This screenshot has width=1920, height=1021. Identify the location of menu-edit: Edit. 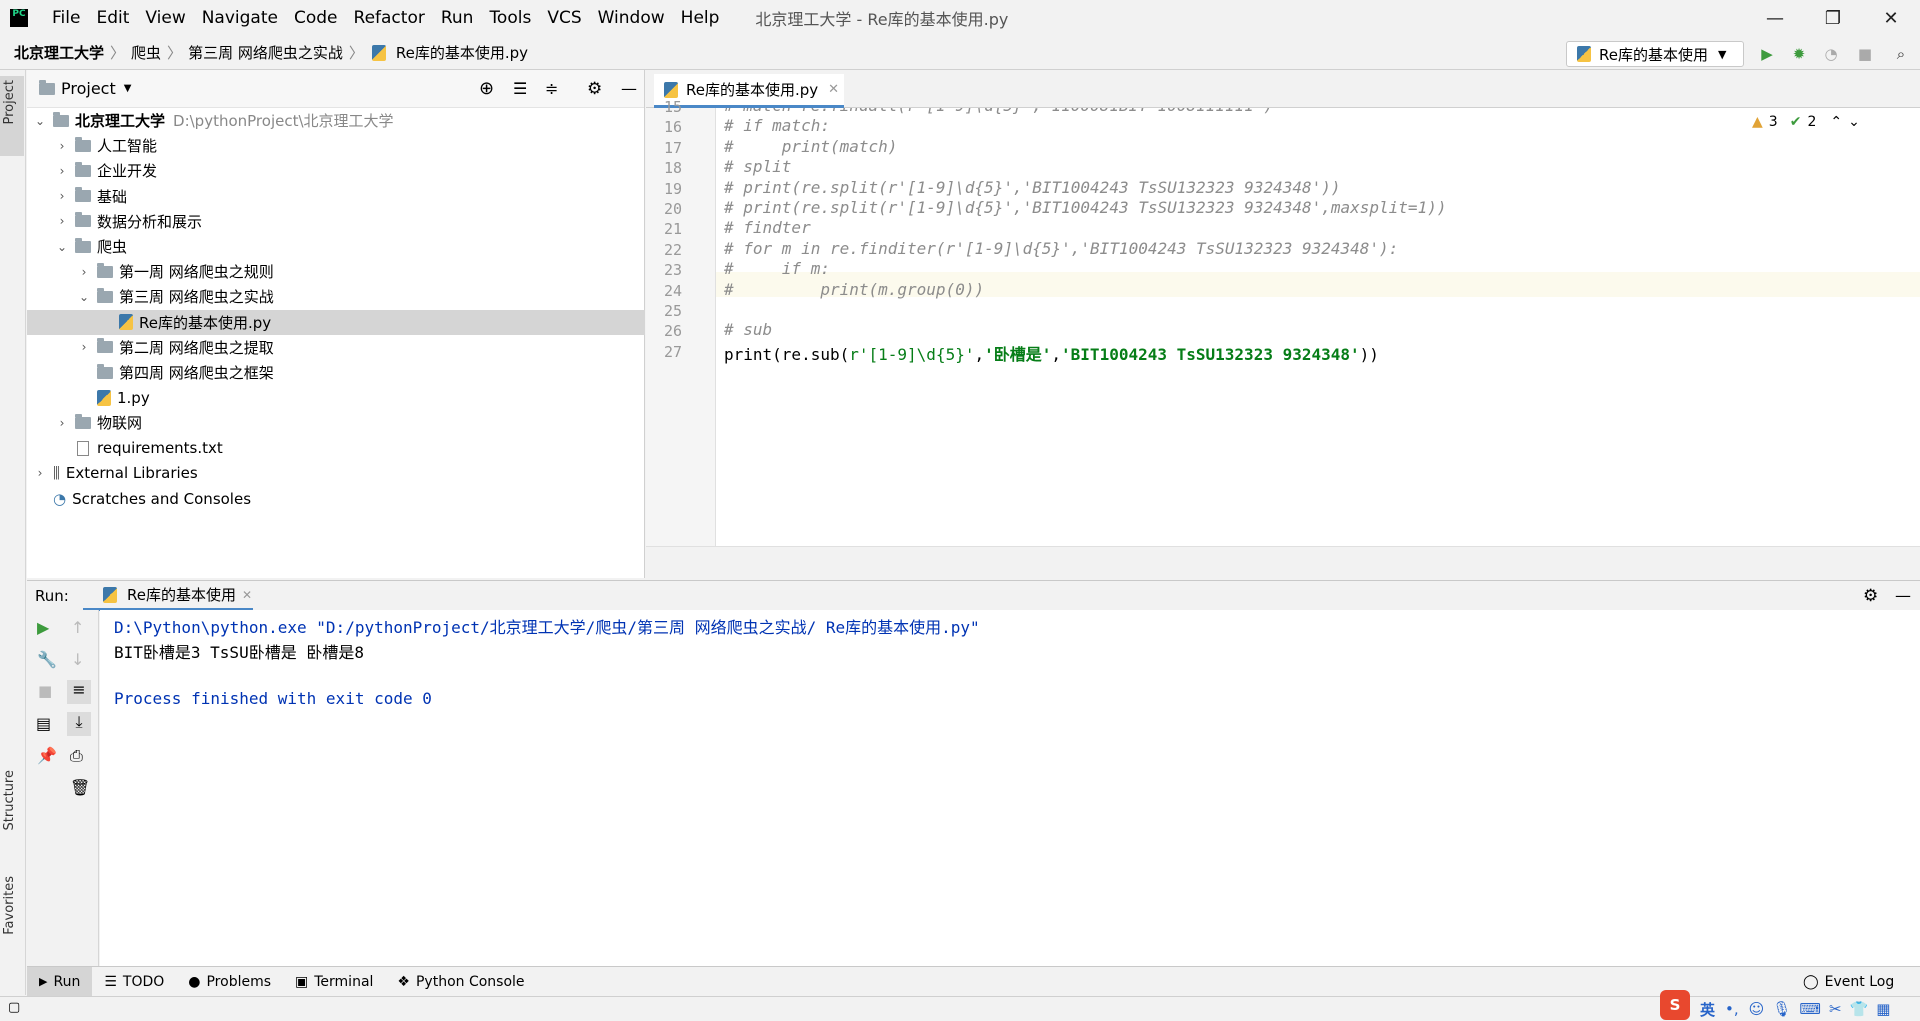
(112, 18).